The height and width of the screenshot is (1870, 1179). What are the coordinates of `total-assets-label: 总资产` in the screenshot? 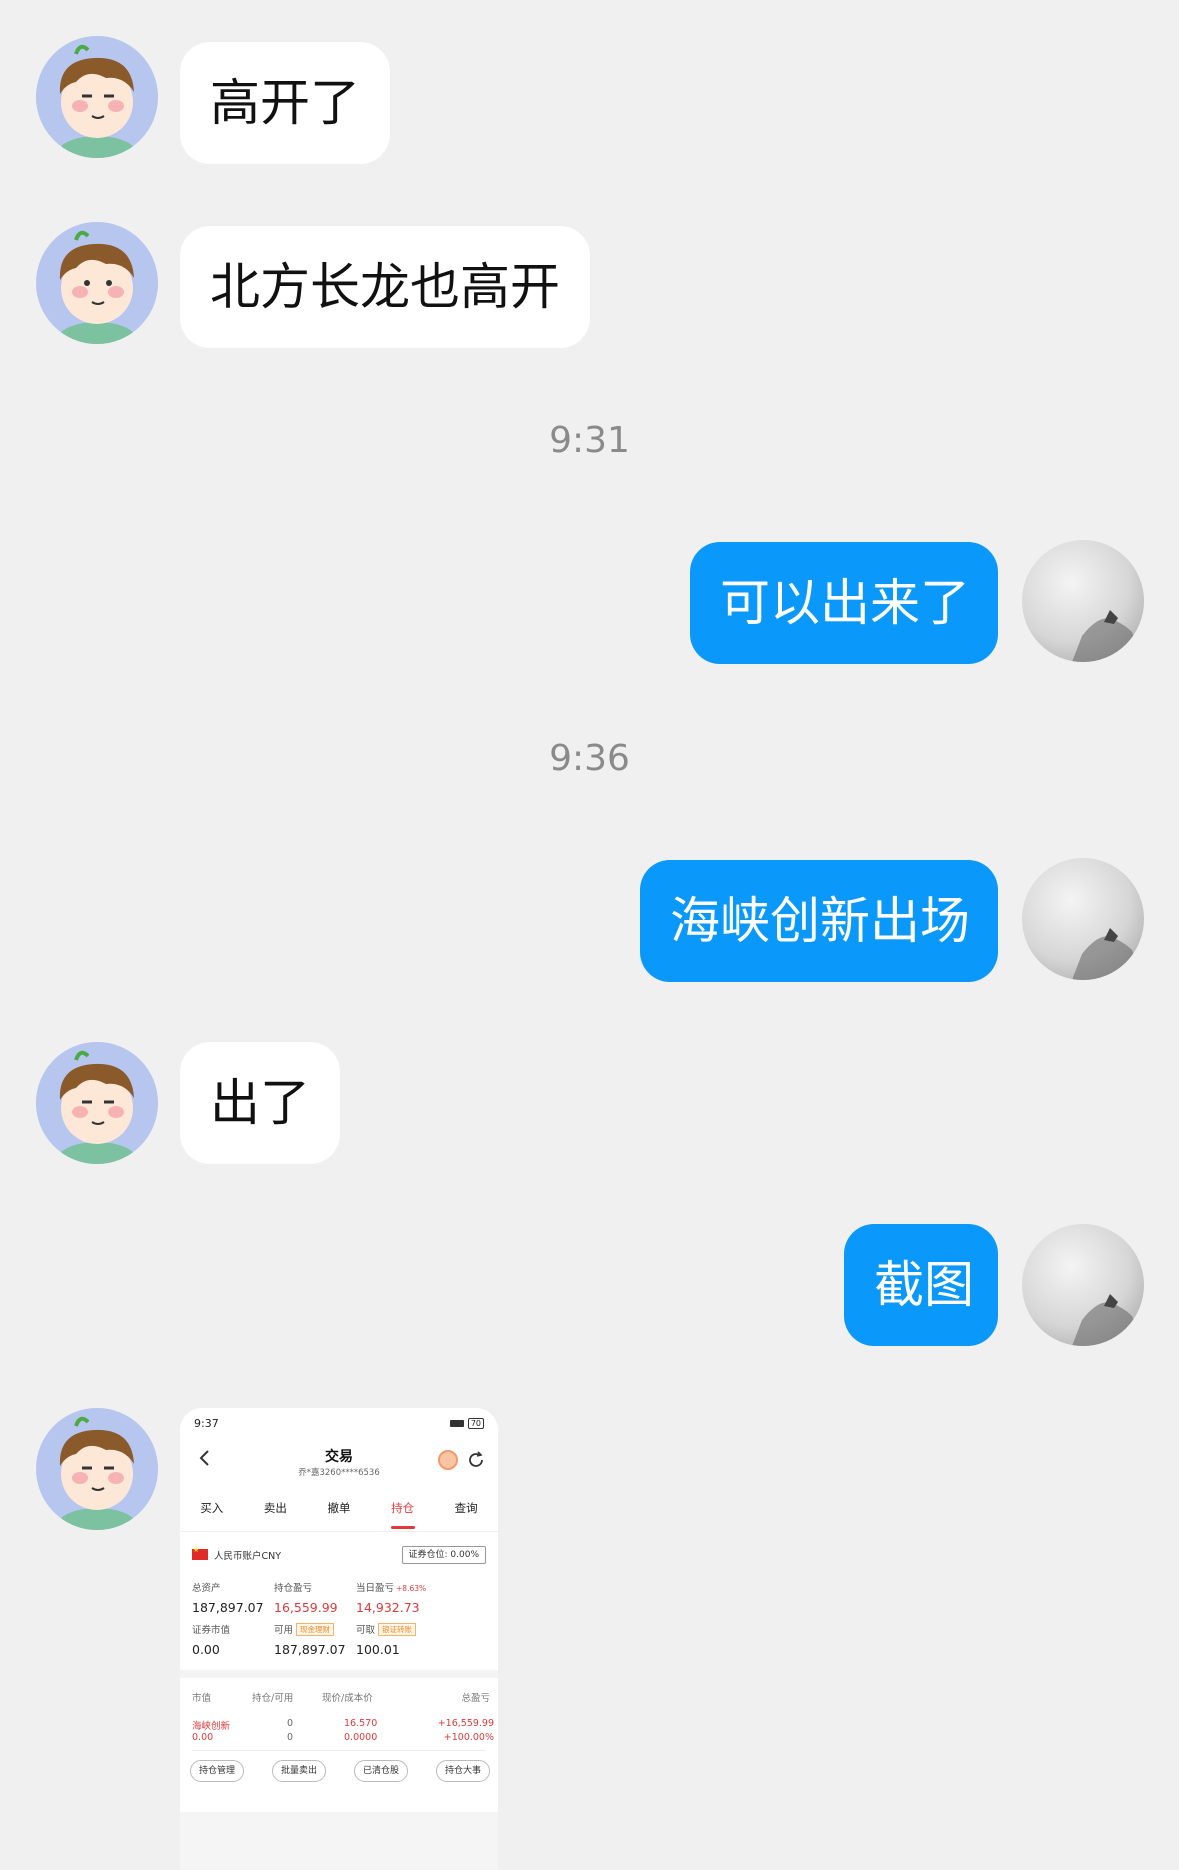 It's located at (206, 1588).